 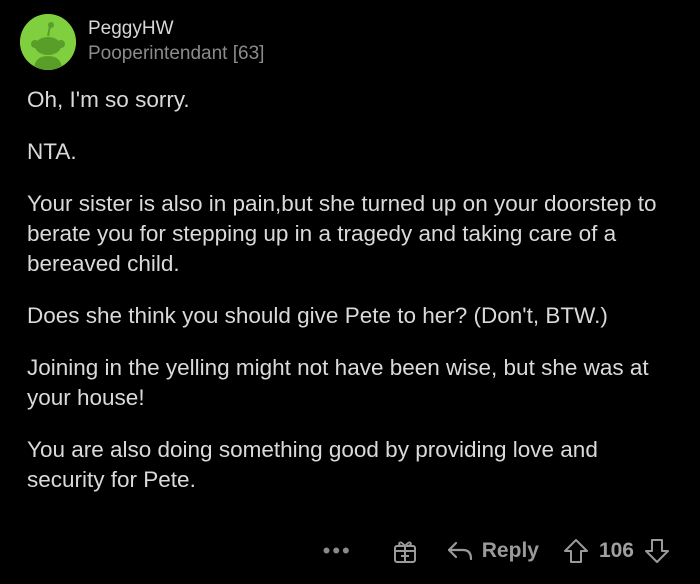 I want to click on award-button, so click(x=405, y=551).